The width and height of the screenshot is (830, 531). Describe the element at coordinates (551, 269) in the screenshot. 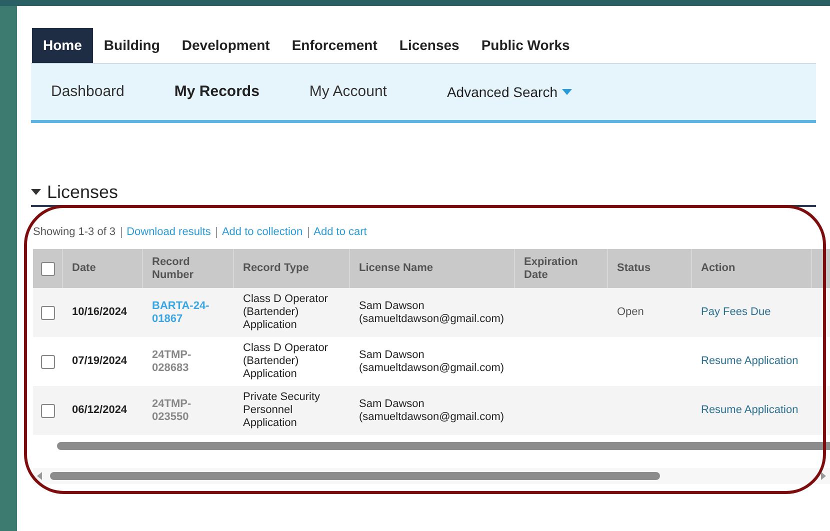

I see `column-header: Expiration Date` at that location.